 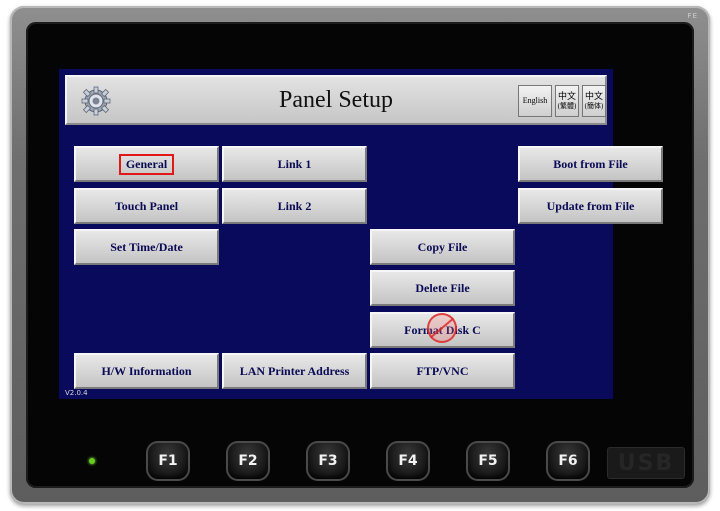 I want to click on link2-label: Link 2, so click(x=294, y=205).